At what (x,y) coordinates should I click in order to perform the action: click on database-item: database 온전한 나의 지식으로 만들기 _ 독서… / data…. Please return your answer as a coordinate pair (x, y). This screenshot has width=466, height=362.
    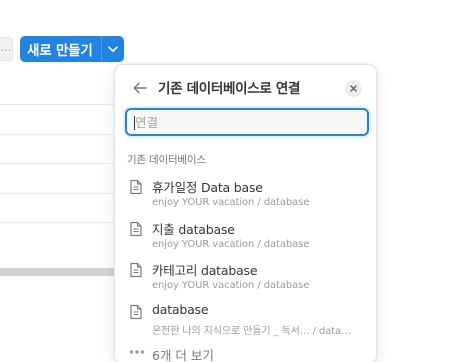
    Looking at the image, I should click on (246, 320).